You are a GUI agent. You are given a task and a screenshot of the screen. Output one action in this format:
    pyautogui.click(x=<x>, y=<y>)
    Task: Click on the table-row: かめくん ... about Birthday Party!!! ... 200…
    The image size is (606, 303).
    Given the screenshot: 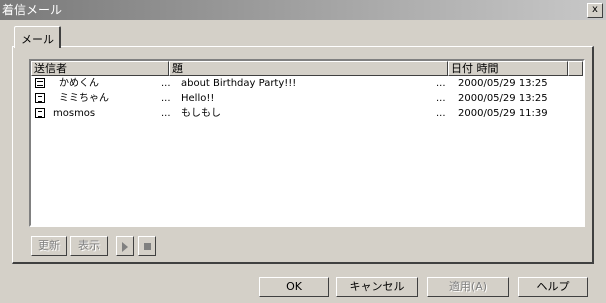 What is the action you would take?
    pyautogui.click(x=307, y=83)
    